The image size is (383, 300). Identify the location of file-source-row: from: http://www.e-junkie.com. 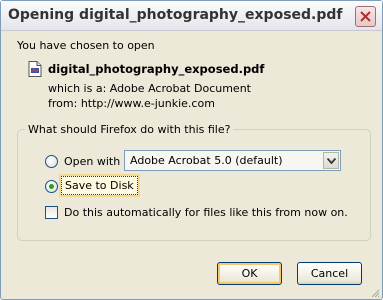
(131, 103).